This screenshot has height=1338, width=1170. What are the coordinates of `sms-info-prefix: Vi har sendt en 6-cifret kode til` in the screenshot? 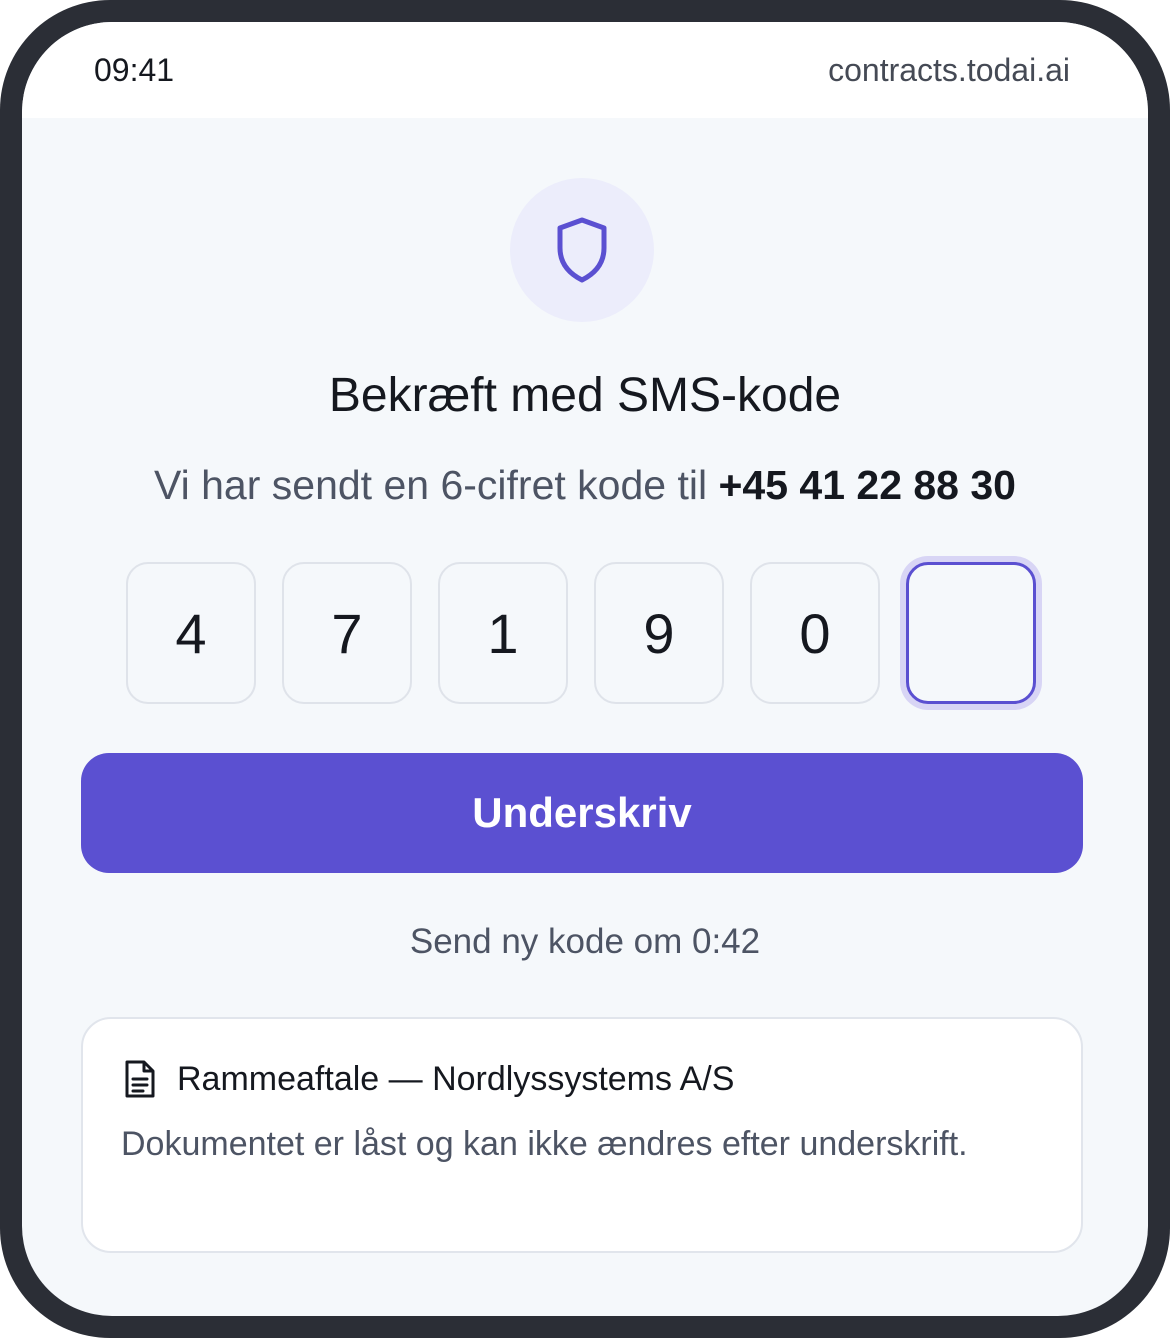 It's located at (436, 485).